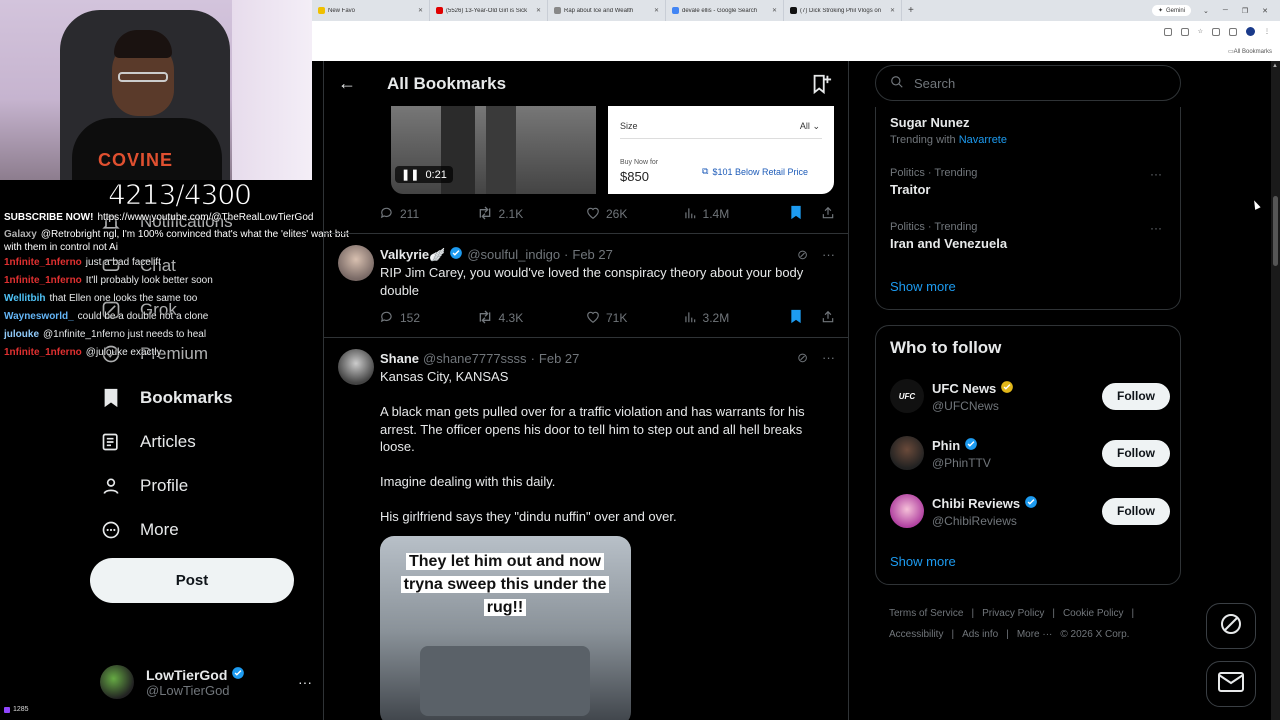 This screenshot has width=1280, height=720. I want to click on trend-item: Sugar Nunez Trending with Navarrete, so click(1030, 129).